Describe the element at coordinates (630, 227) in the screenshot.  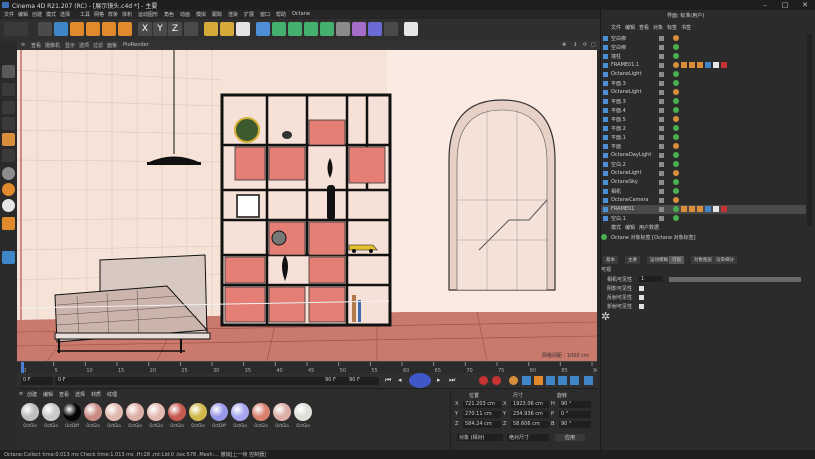
I see `attr-tab-edit: 编辑` at that location.